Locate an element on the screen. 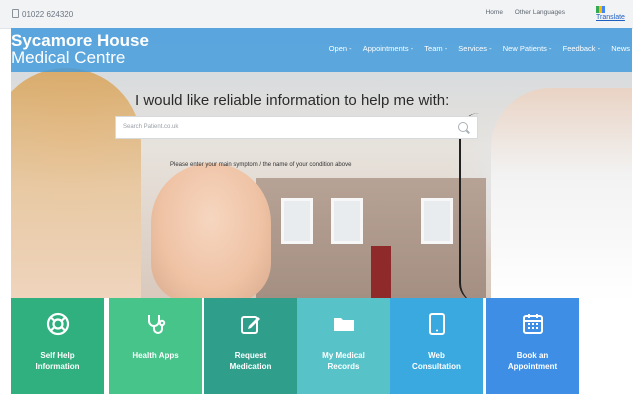  tile-web-consultation: Web Consultation is located at coordinates (436, 346).